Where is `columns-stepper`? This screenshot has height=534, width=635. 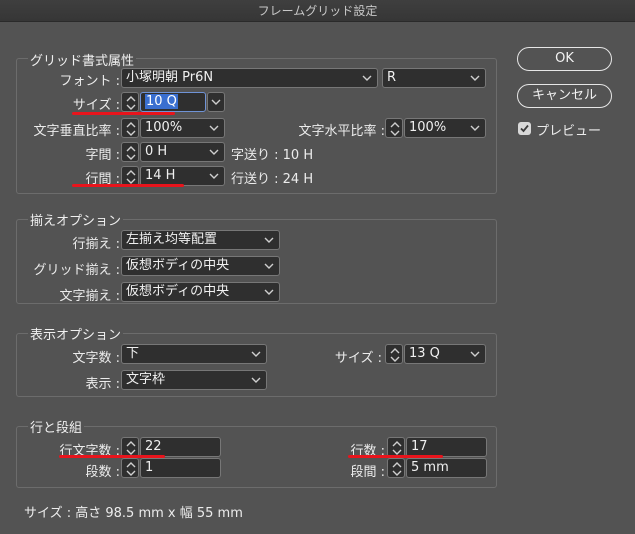 columns-stepper is located at coordinates (130, 468).